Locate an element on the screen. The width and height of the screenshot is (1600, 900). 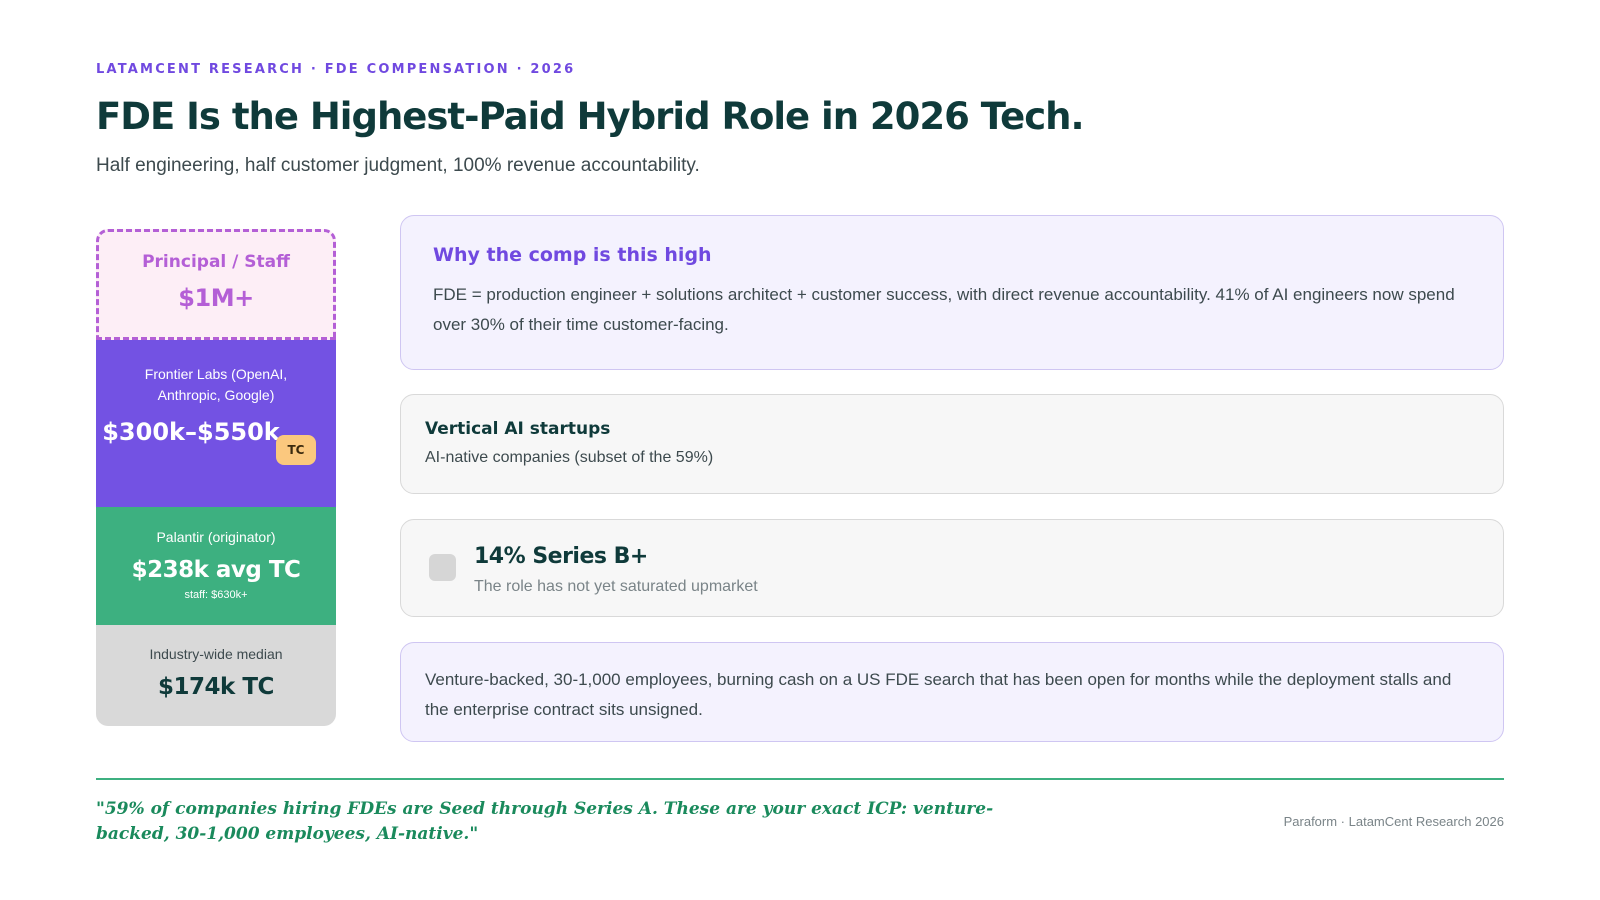
tc-badge: TC is located at coordinates (296, 450).